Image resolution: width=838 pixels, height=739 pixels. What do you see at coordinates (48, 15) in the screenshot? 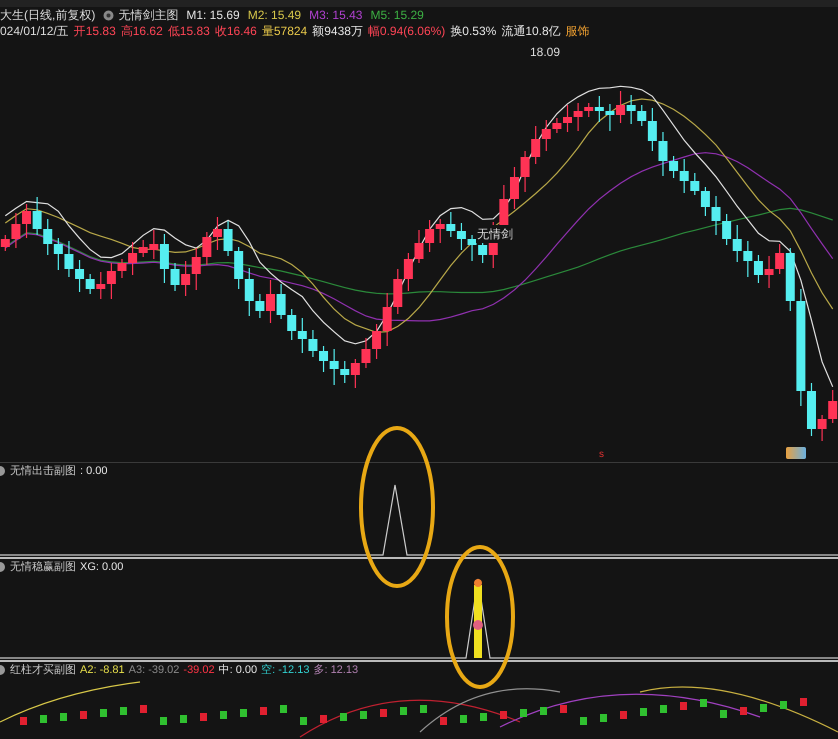
I see `security-title: 大生(日线,前复权)` at bounding box center [48, 15].